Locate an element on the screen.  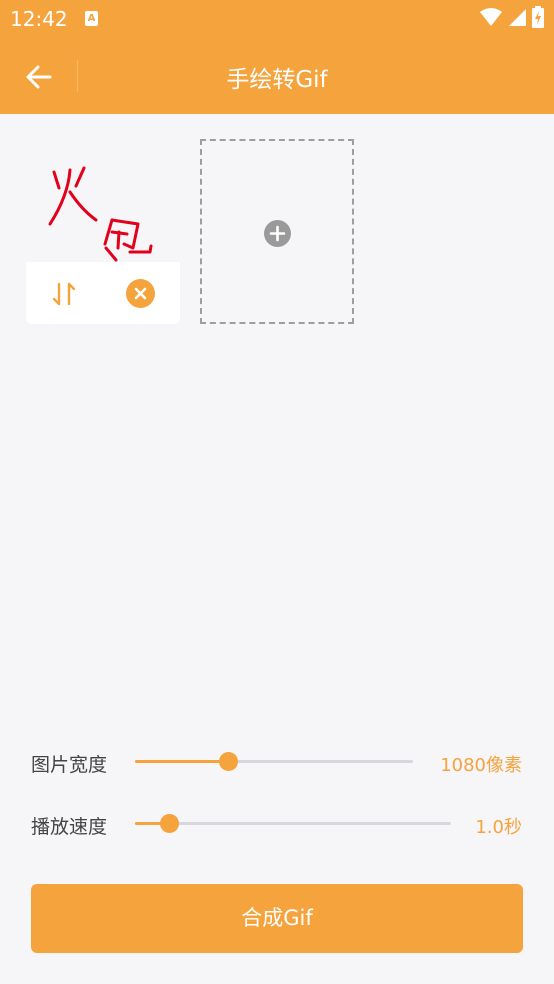
width-slider-fill is located at coordinates (182, 761).